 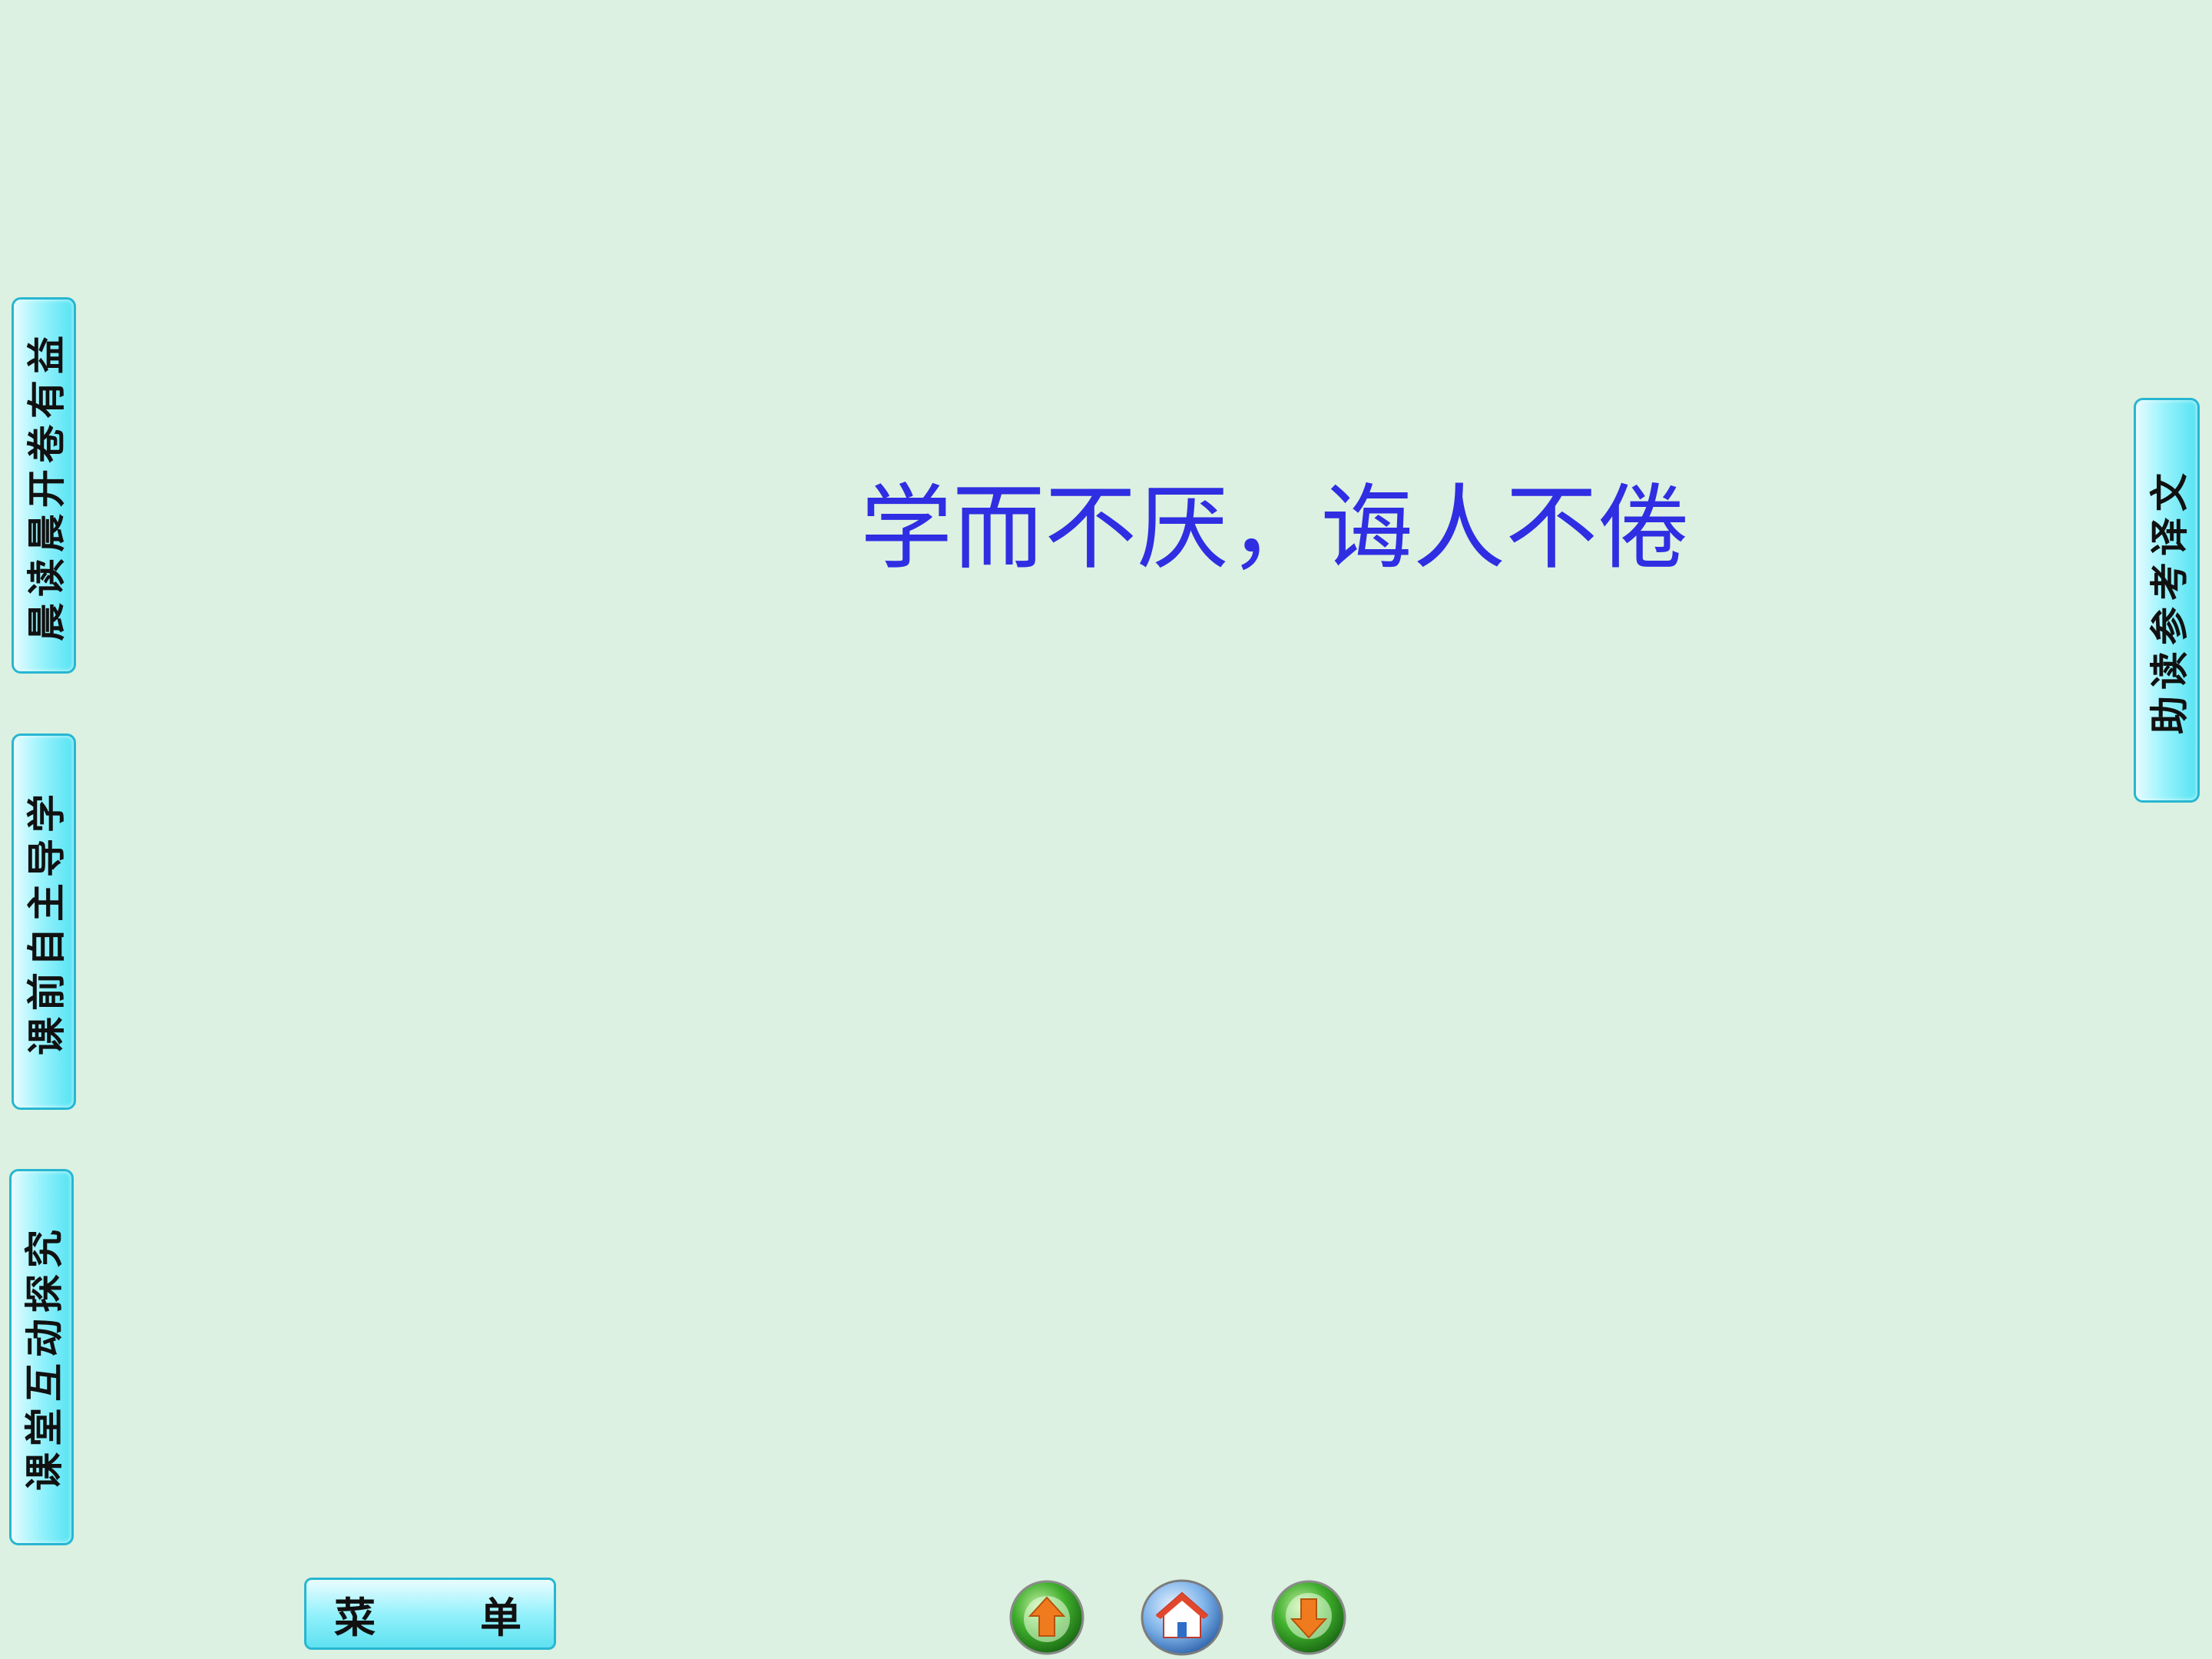 I want to click on down-arrow-icon, so click(x=1308, y=1618).